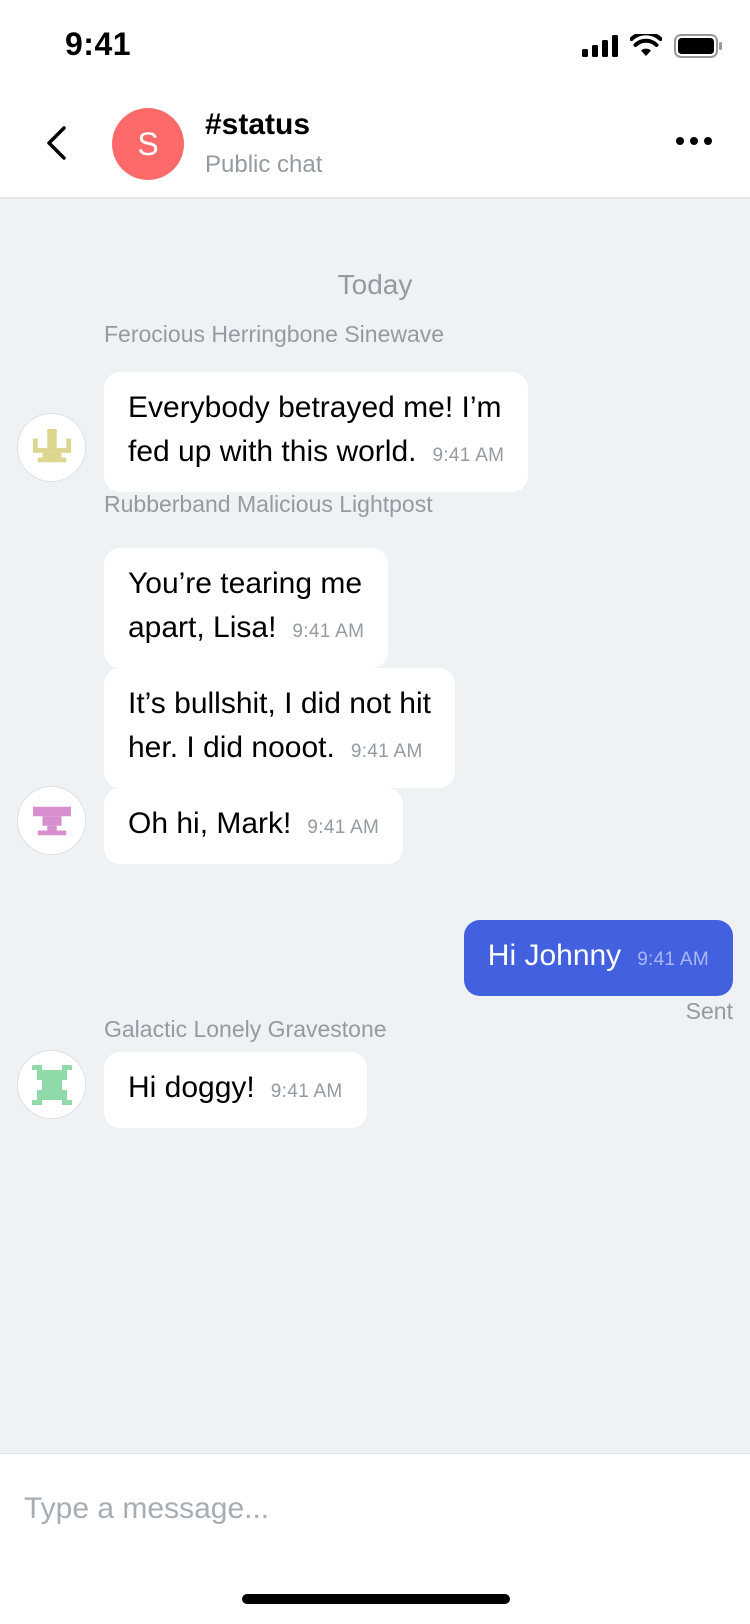  Describe the element at coordinates (210, 823) in the screenshot. I see `message-text: Oh hi, Mark!` at that location.